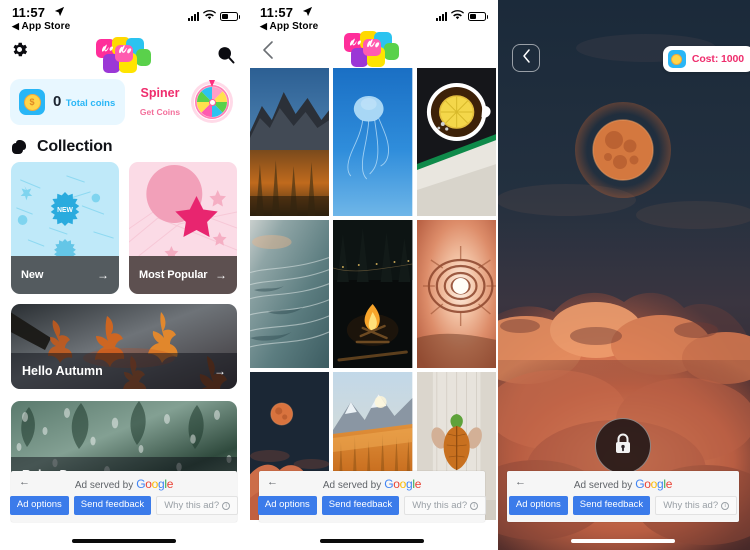 The width and height of the screenshot is (750, 550). What do you see at coordinates (160, 112) in the screenshot?
I see `spiner-subtitle: Get Coins` at bounding box center [160, 112].